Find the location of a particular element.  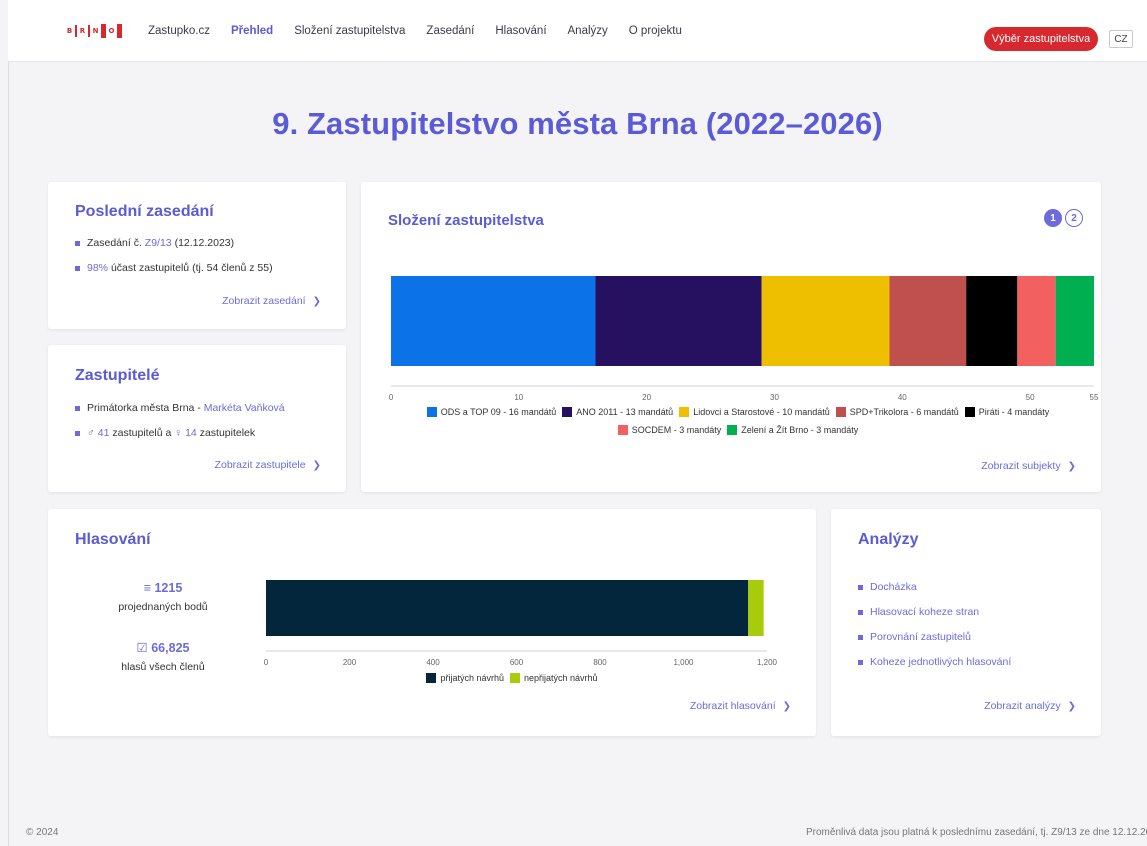

show-members-link: Zobrazit zastupitele ❯ is located at coordinates (268, 465).